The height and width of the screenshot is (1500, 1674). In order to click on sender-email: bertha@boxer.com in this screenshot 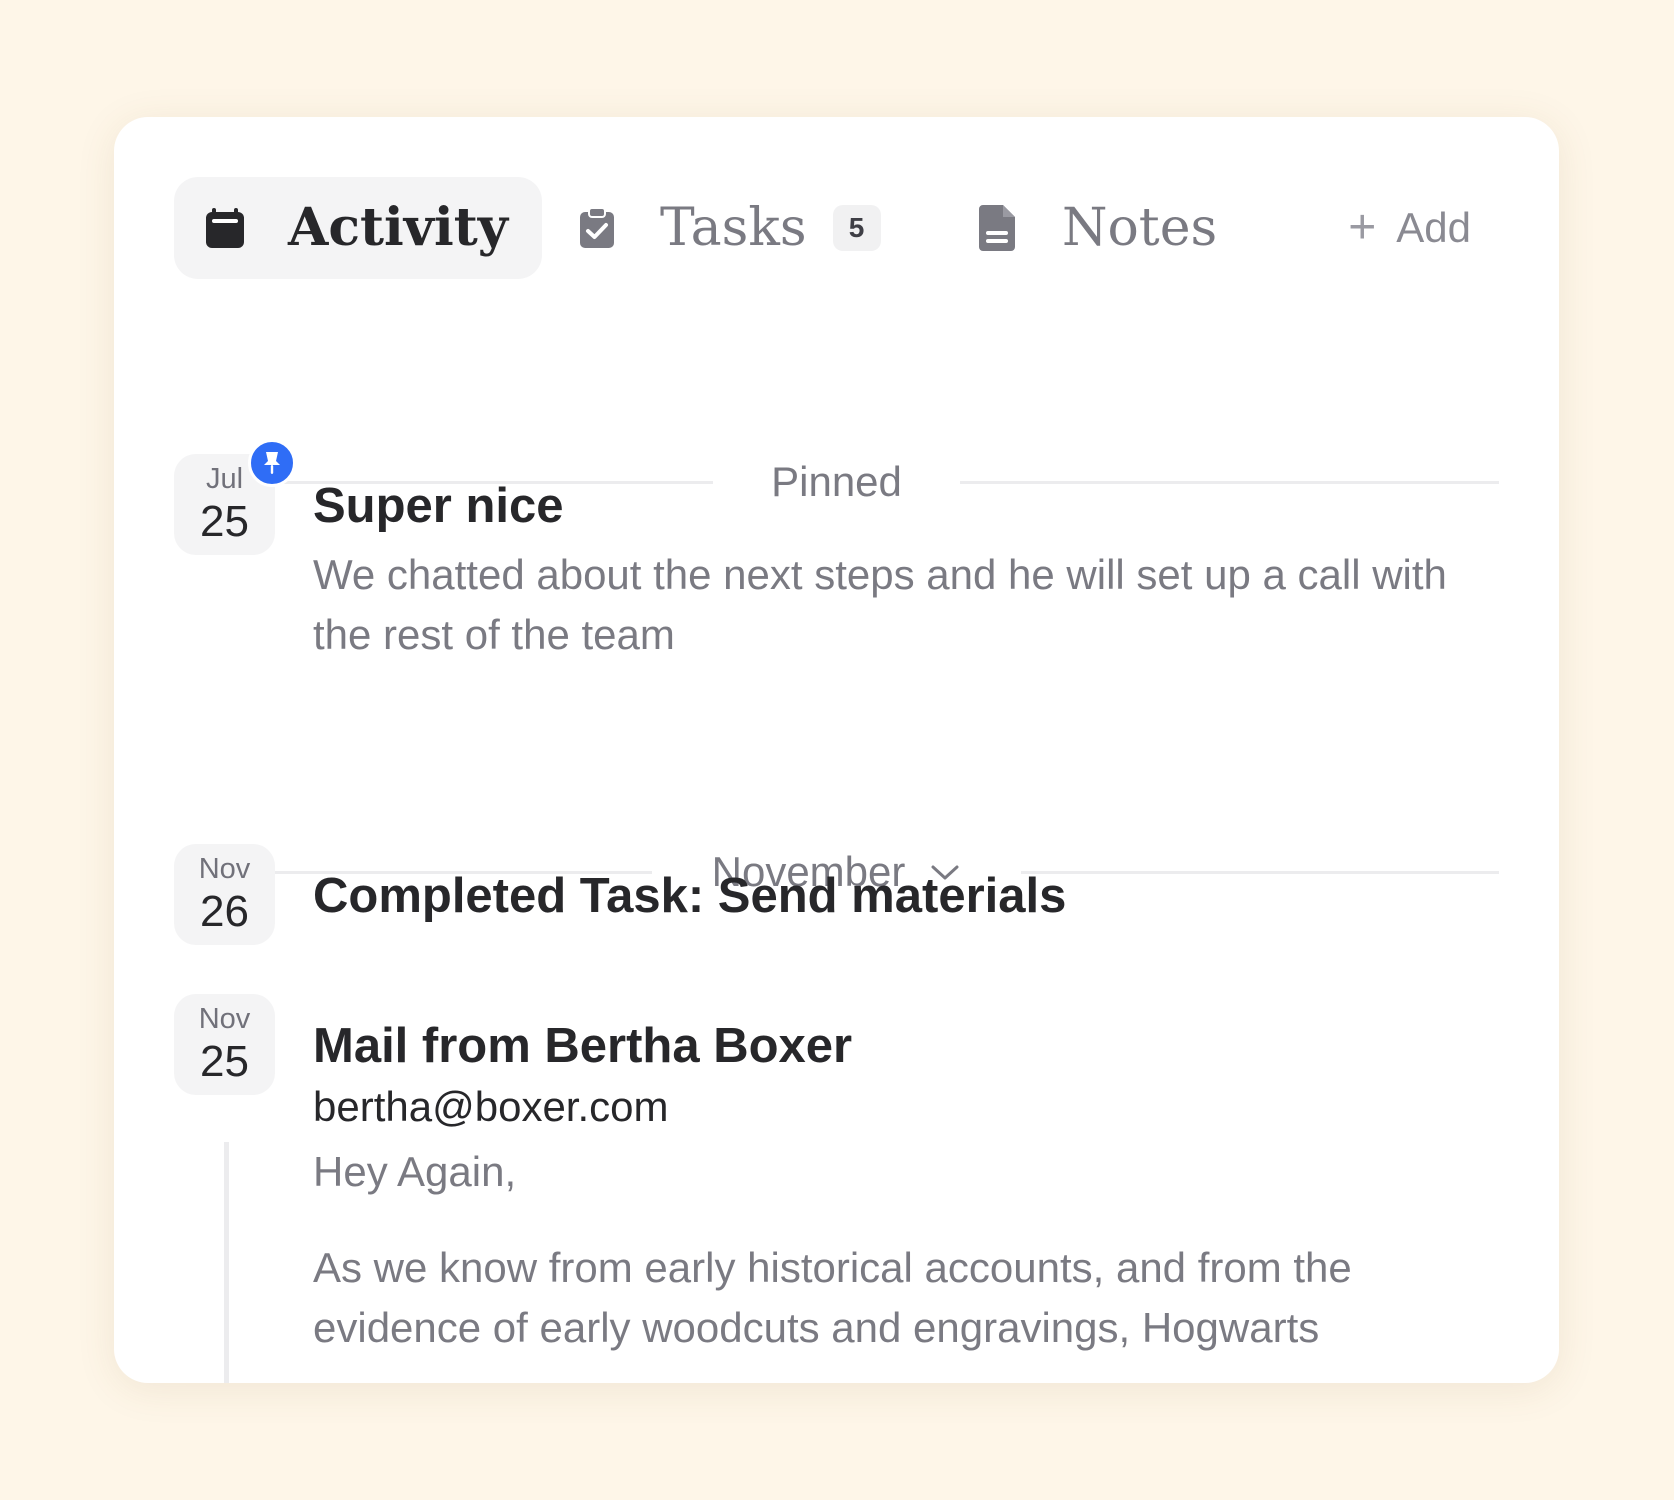, I will do `click(490, 1107)`.